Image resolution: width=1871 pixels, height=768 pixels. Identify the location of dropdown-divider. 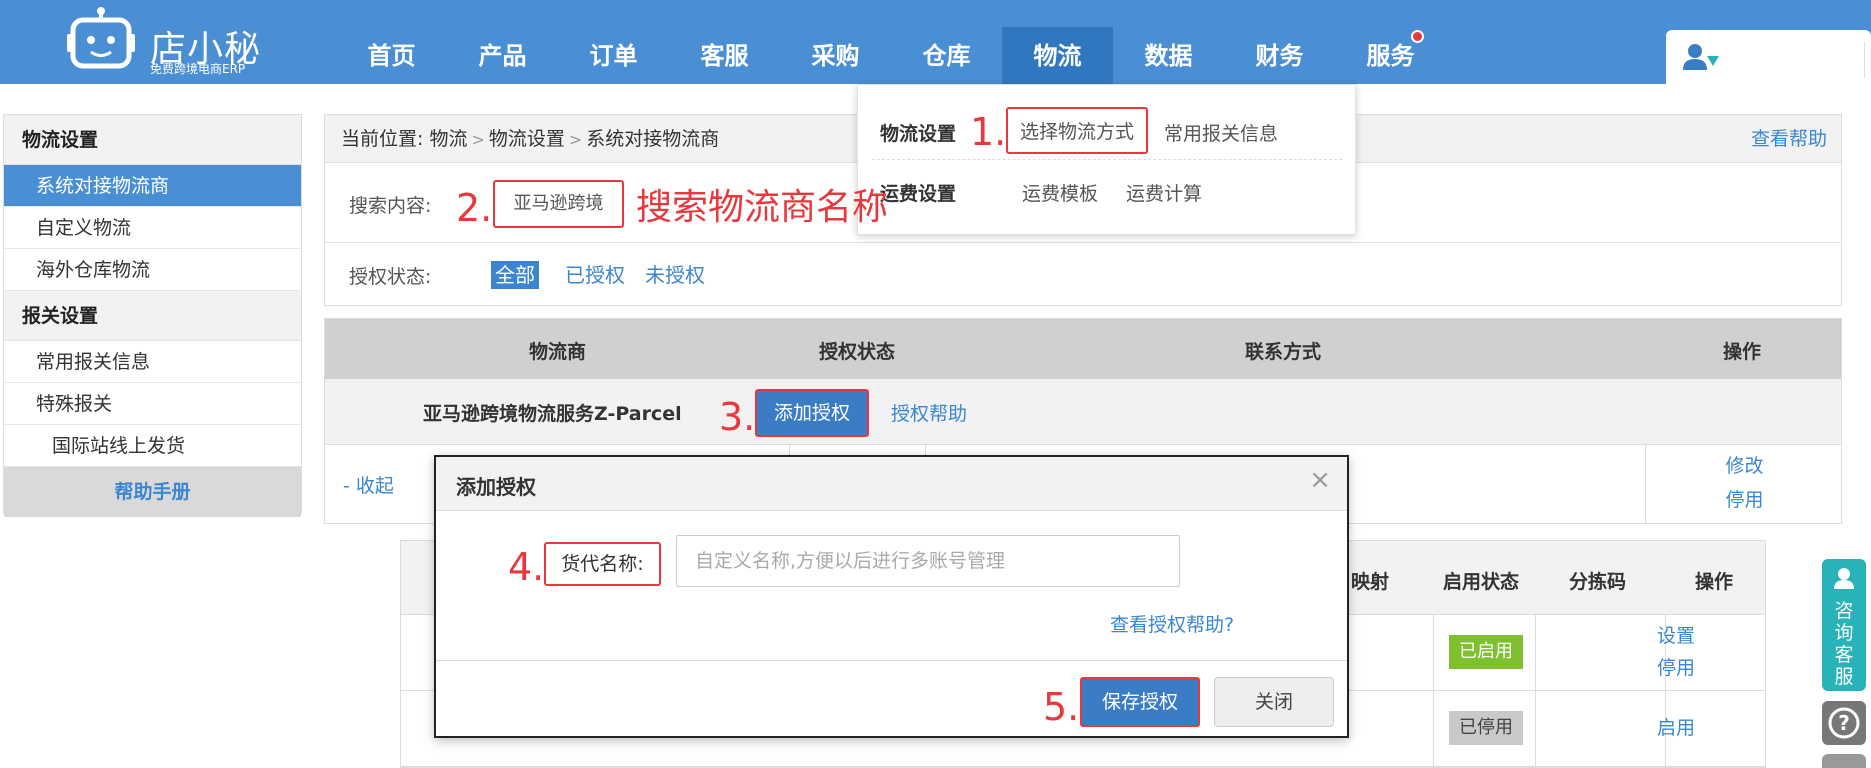
(1107, 159).